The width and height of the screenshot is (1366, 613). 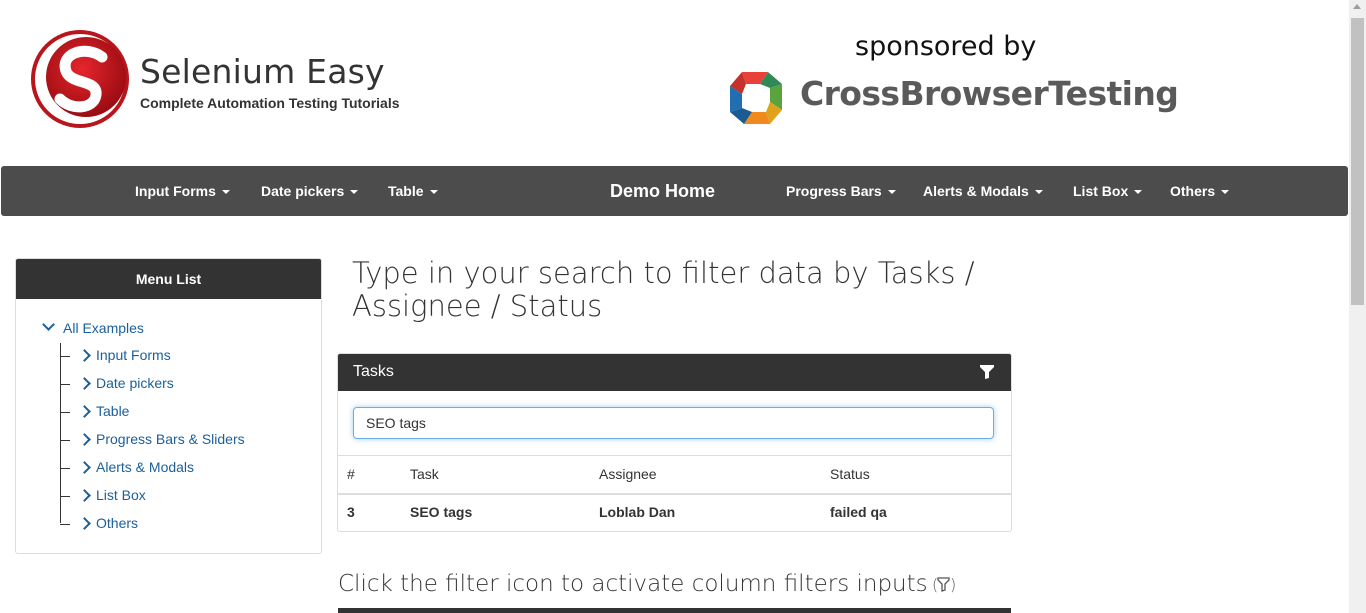 I want to click on filter-panel-header, so click(x=674, y=610).